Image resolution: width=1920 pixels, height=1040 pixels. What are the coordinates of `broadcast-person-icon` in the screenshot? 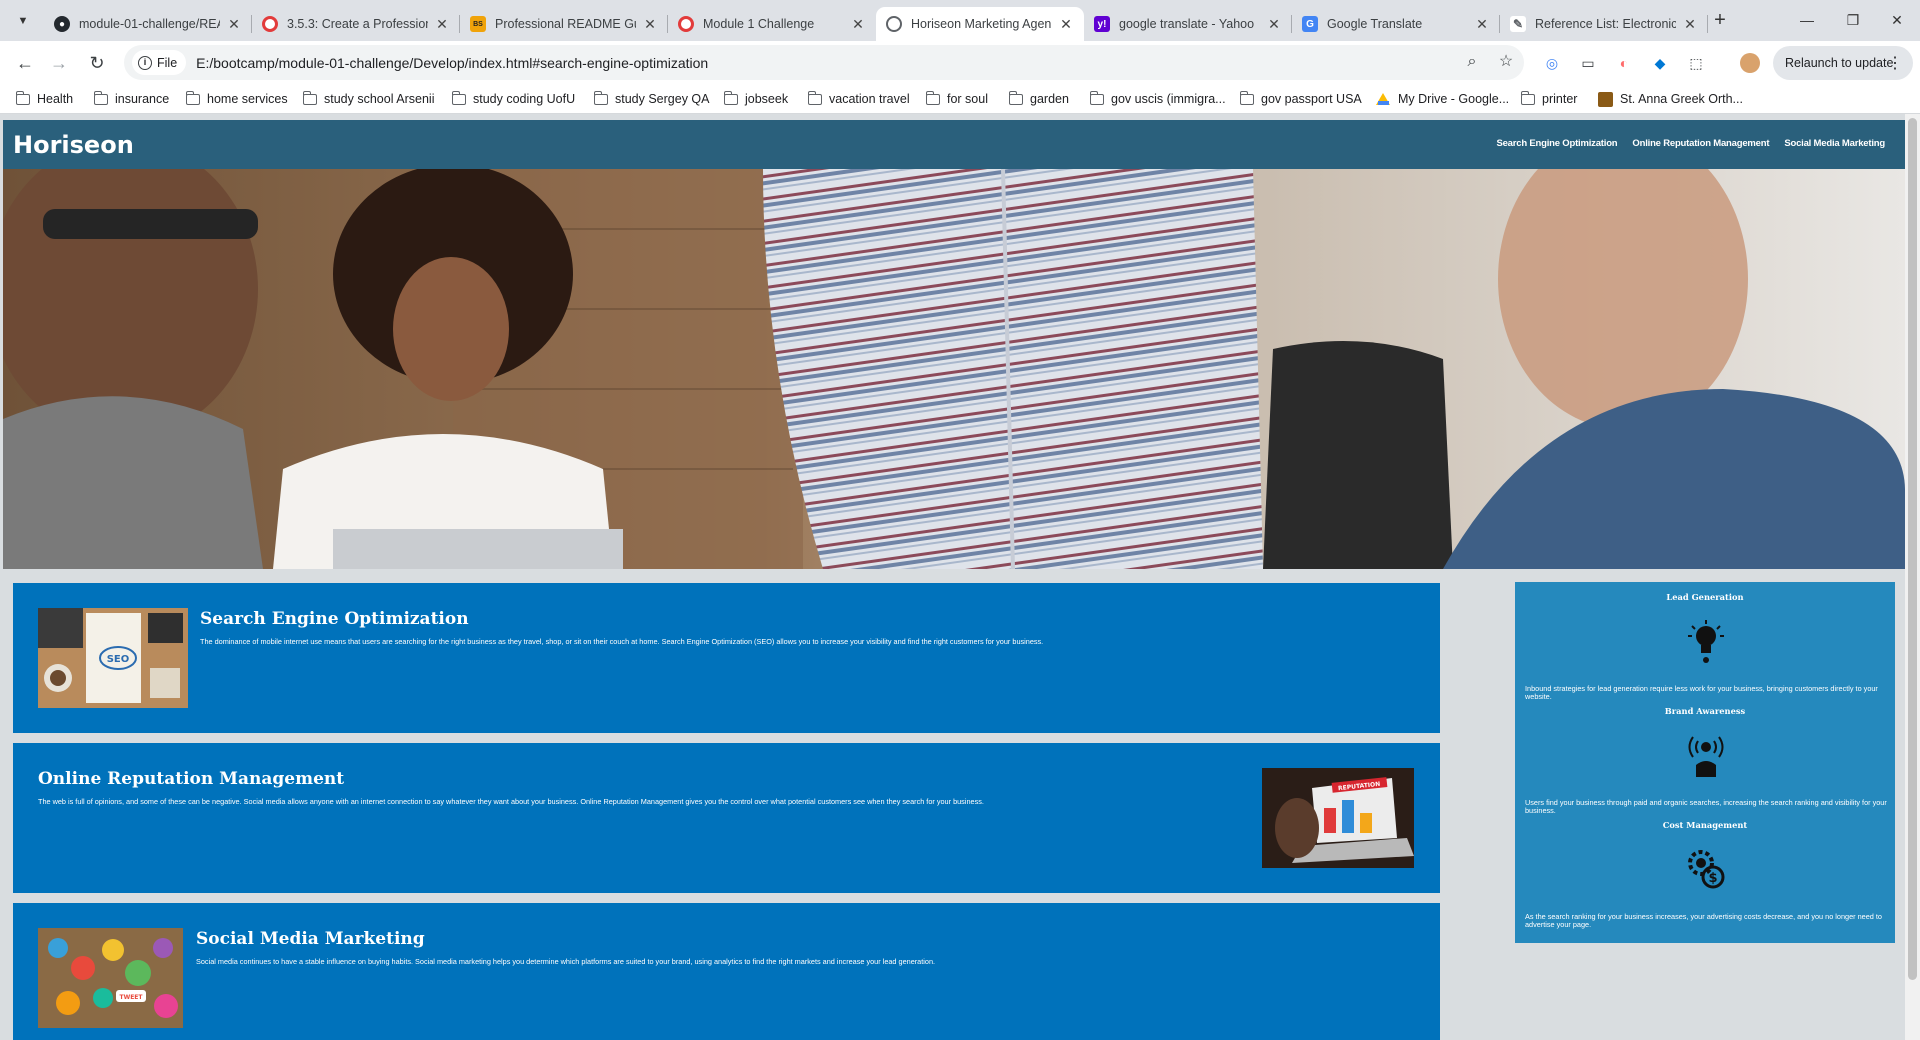 It's located at (1706, 756).